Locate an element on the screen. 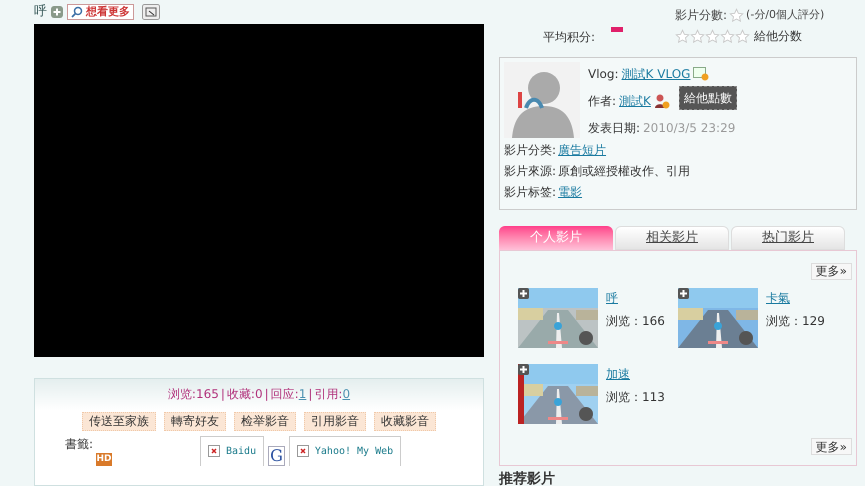  video-link: 加速 is located at coordinates (635, 373).